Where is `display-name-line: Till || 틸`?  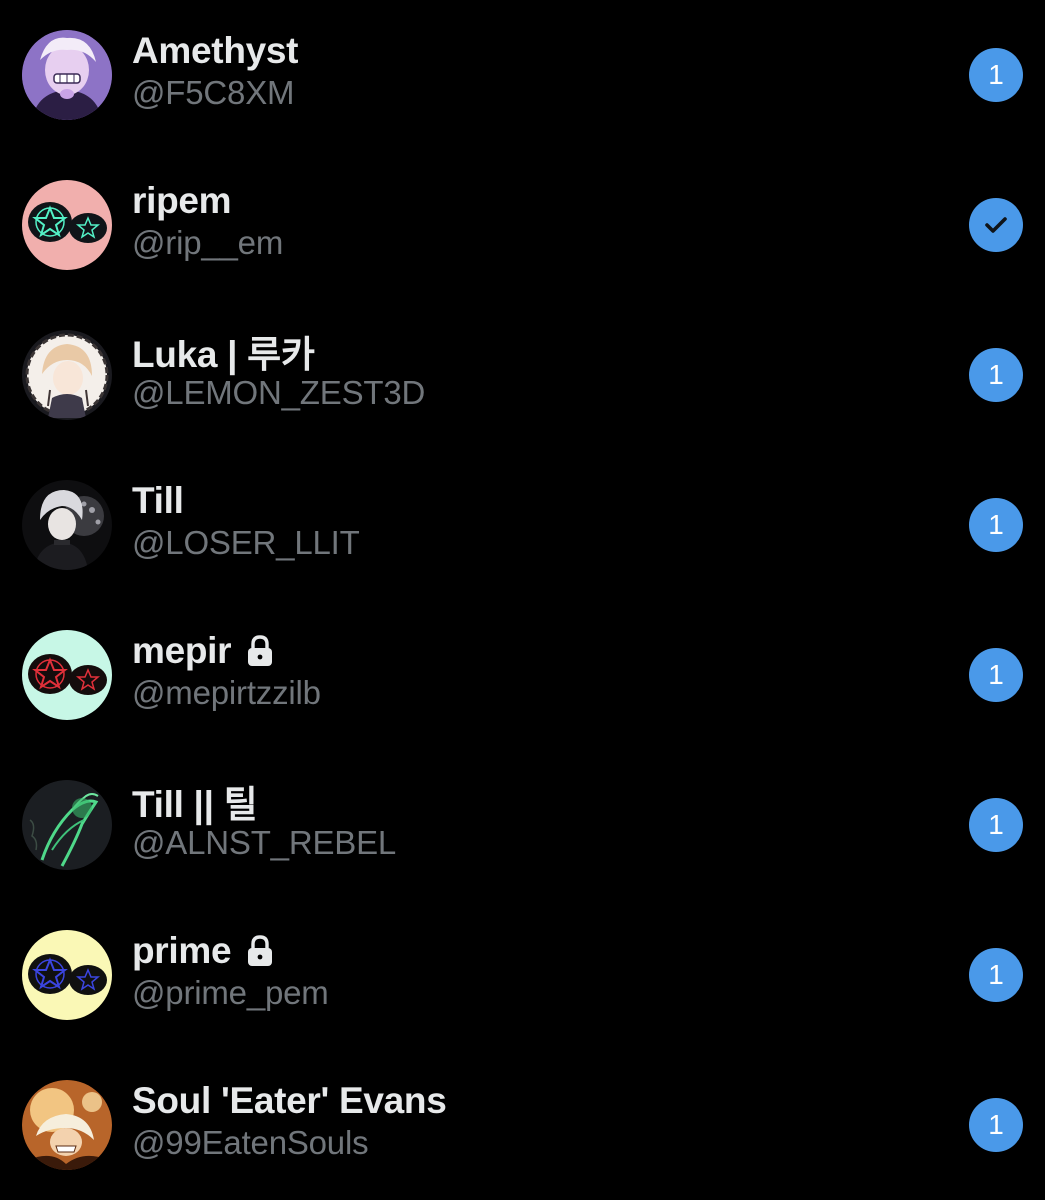 display-name-line: Till || 틸 is located at coordinates (195, 801).